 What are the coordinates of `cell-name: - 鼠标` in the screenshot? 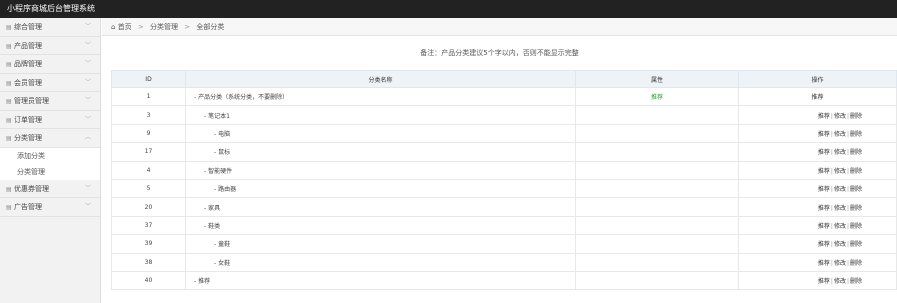 It's located at (380, 152).